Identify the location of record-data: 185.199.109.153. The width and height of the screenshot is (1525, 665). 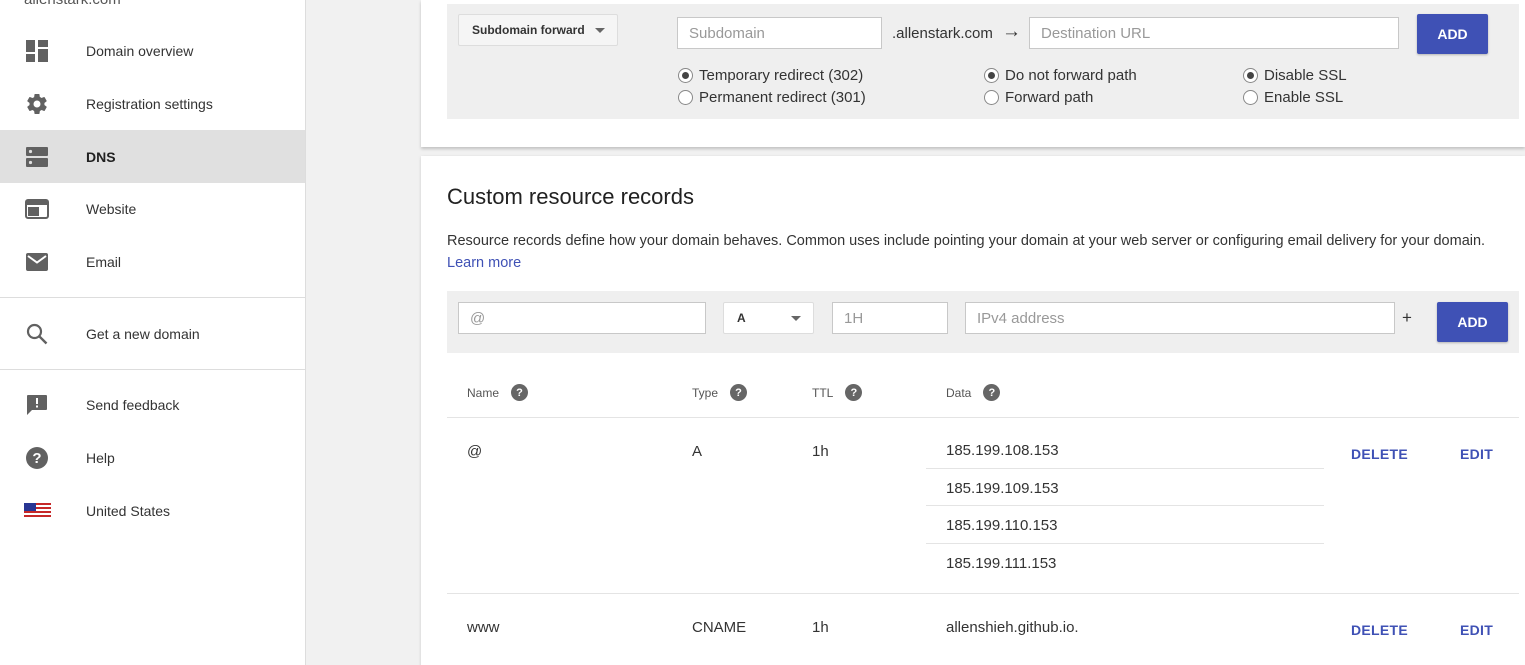
(1002, 488).